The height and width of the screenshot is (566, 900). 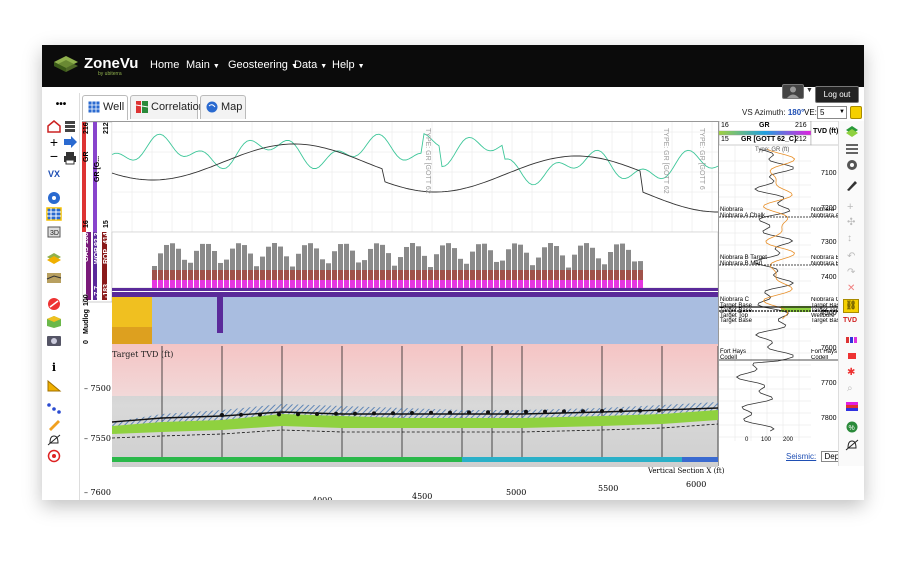 What do you see at coordinates (741, 264) in the screenshot?
I see `formation-label: Niobrara B Marl` at bounding box center [741, 264].